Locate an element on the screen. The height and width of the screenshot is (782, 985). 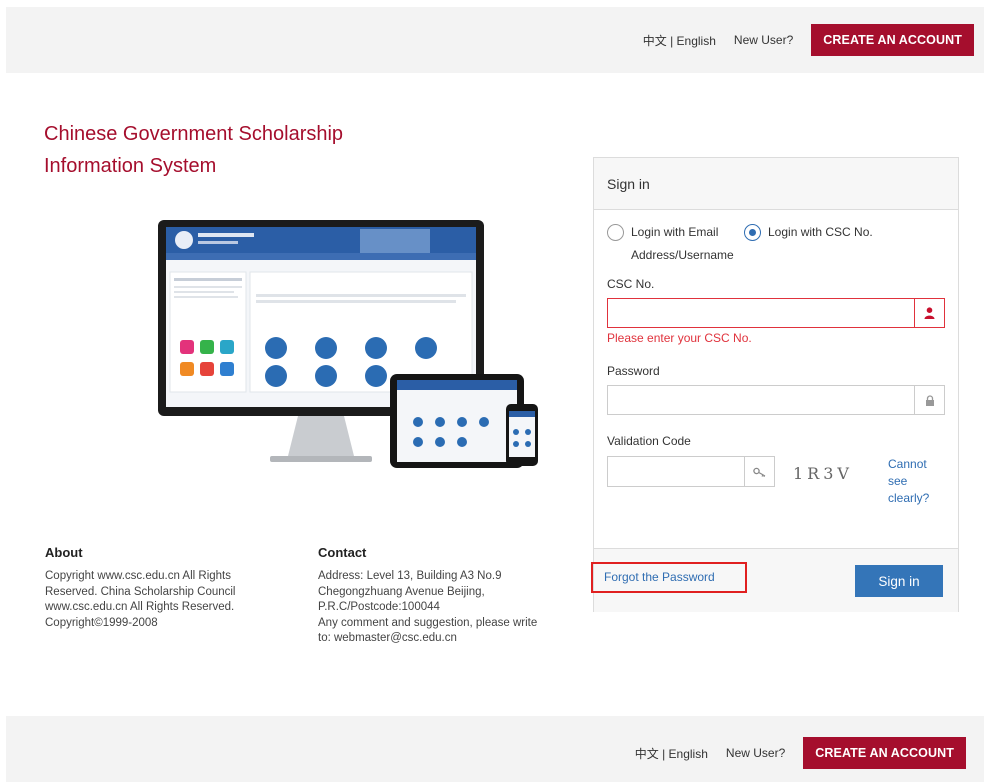
contact-line: Any comment and suggestion, please write is located at coordinates (428, 622).